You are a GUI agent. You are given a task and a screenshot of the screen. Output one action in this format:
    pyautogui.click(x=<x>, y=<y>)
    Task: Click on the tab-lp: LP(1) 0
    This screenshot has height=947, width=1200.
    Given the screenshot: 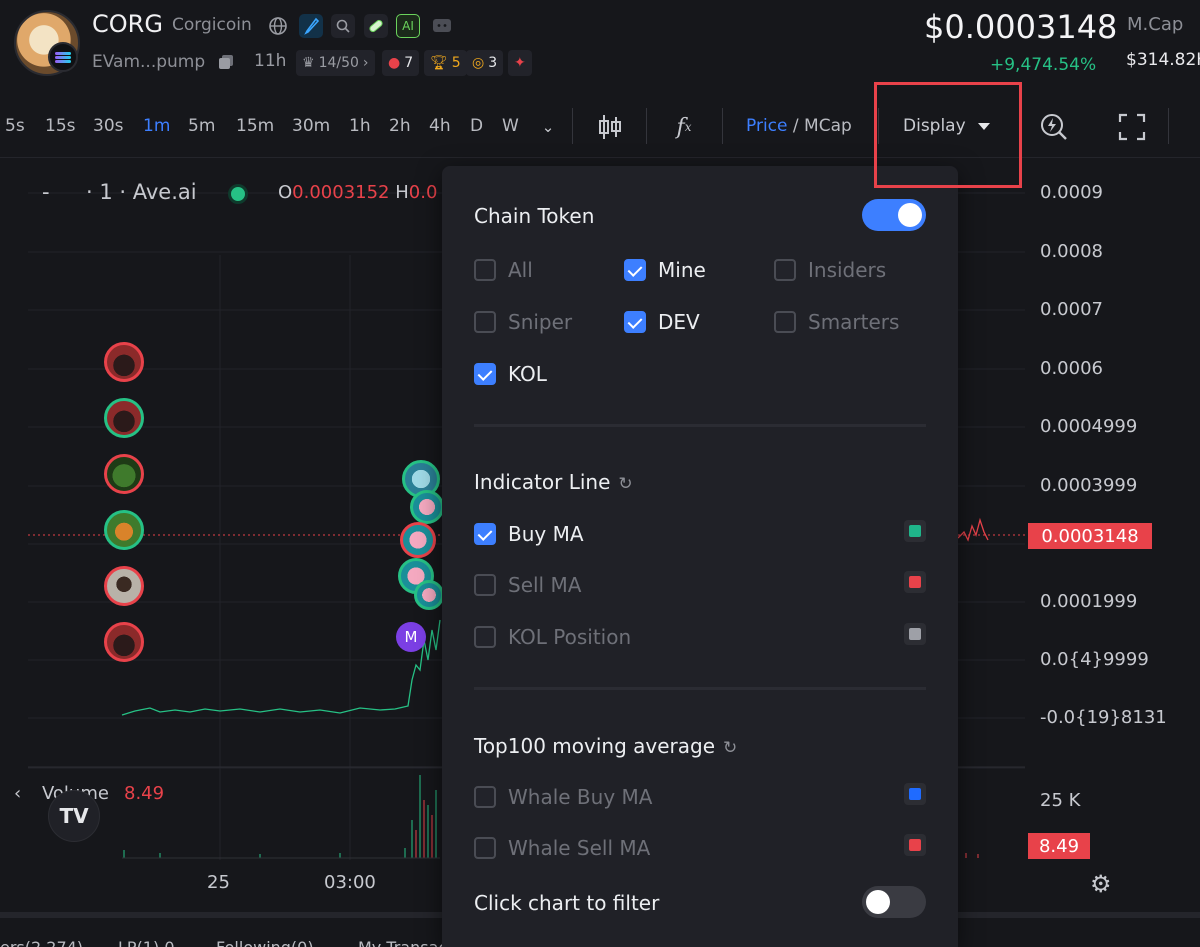 What is the action you would take?
    pyautogui.click(x=146, y=942)
    